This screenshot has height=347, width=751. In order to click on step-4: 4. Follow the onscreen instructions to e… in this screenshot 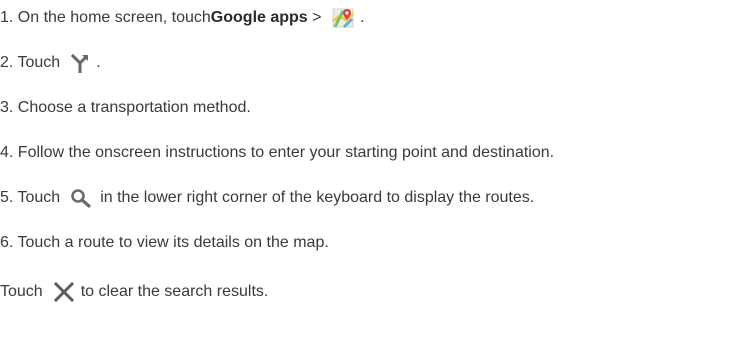, I will do `click(277, 153)`.